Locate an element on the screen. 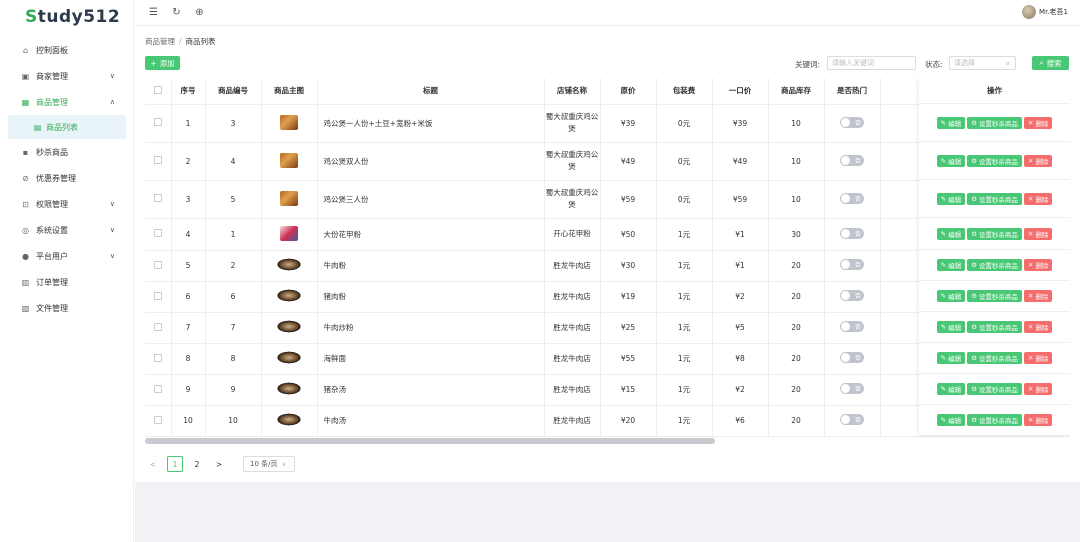 The image size is (1080, 542). prev-page-button: < is located at coordinates (153, 464).